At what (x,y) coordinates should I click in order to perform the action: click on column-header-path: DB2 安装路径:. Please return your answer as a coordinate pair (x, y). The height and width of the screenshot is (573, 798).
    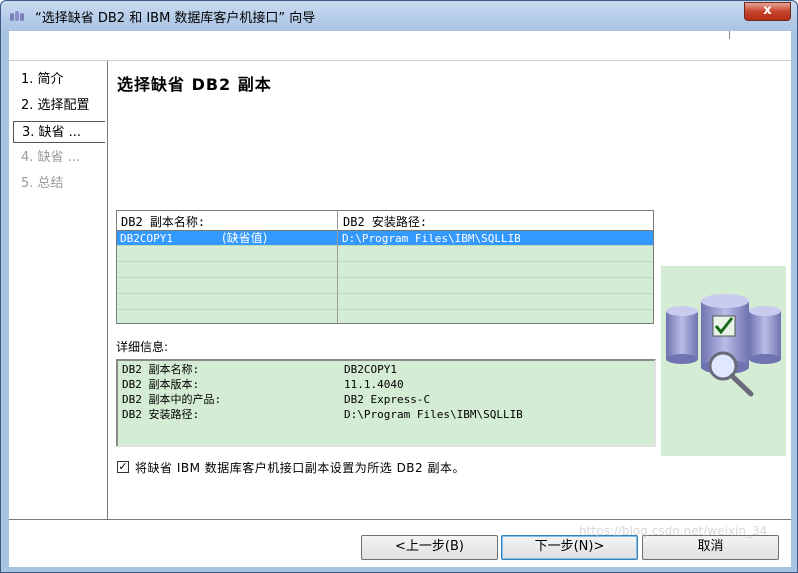
    Looking at the image, I should click on (385, 221).